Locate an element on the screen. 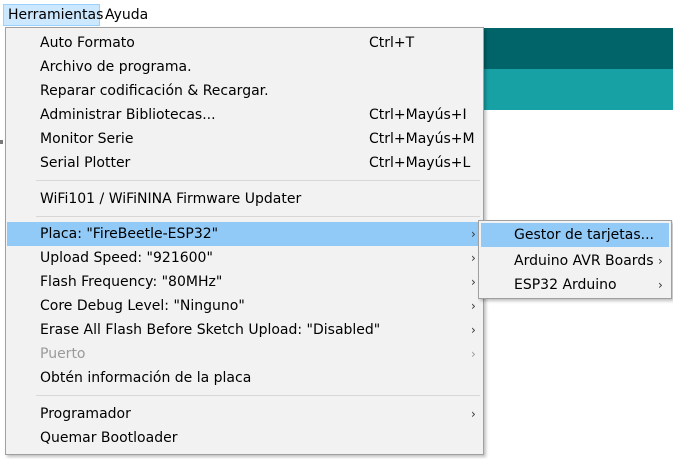 This screenshot has width=673, height=459. menu-item-shortcut: Ctrl+Mayús+M is located at coordinates (422, 139).